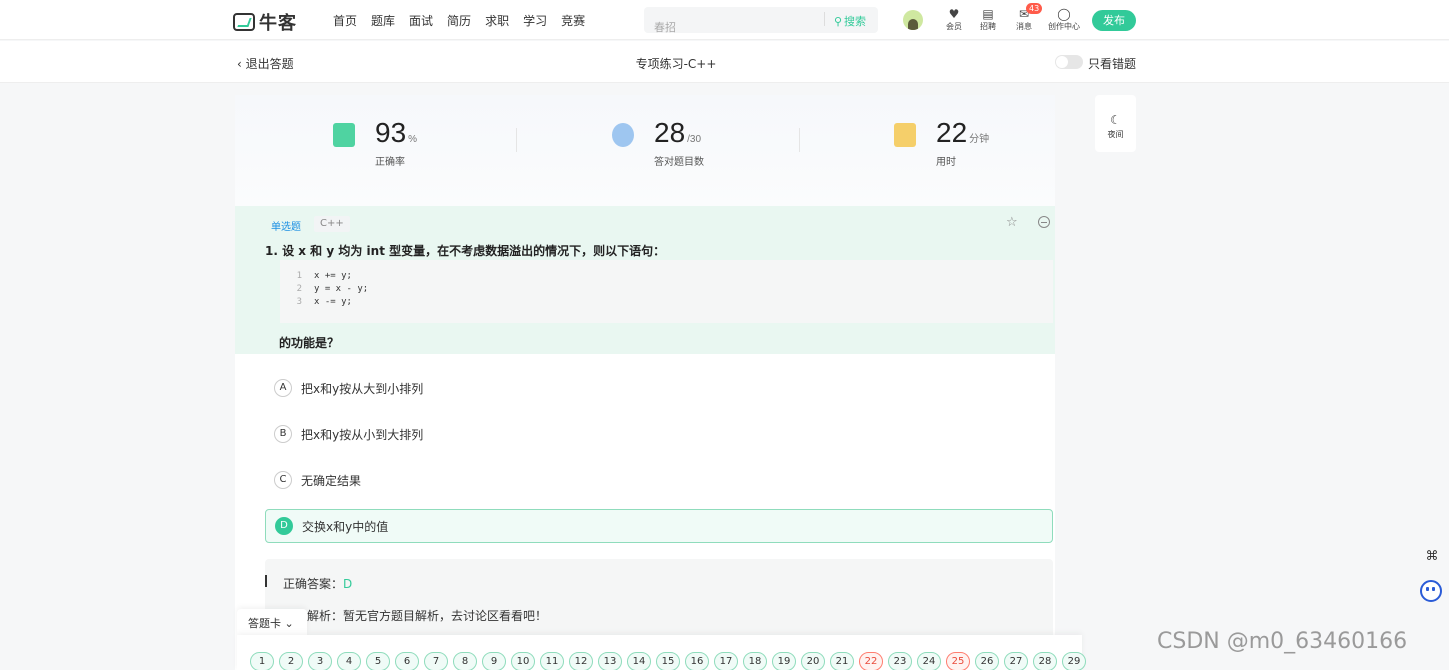 This screenshot has width=1449, height=670. Describe the element at coordinates (289, 623) in the screenshot. I see `chevron-down-icon: ⌄` at that location.